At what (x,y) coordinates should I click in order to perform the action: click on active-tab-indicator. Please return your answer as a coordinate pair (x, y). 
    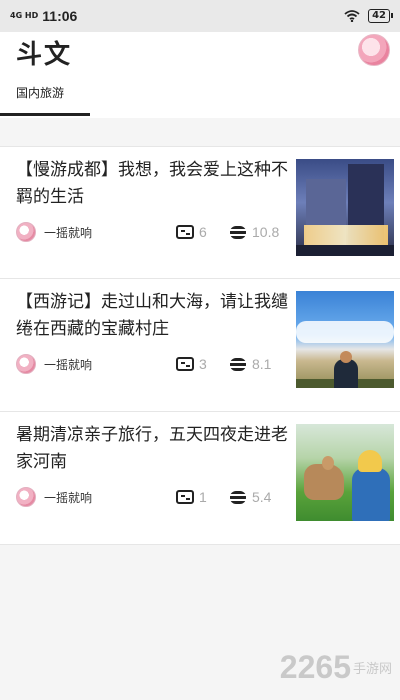
    Looking at the image, I should click on (45, 114).